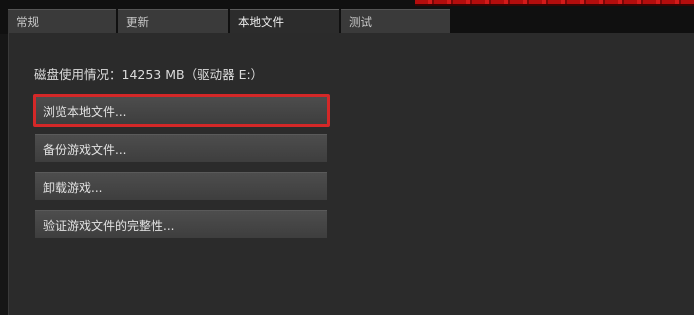 This screenshot has height=315, width=694. I want to click on tab-betas: 测试, so click(395, 21).